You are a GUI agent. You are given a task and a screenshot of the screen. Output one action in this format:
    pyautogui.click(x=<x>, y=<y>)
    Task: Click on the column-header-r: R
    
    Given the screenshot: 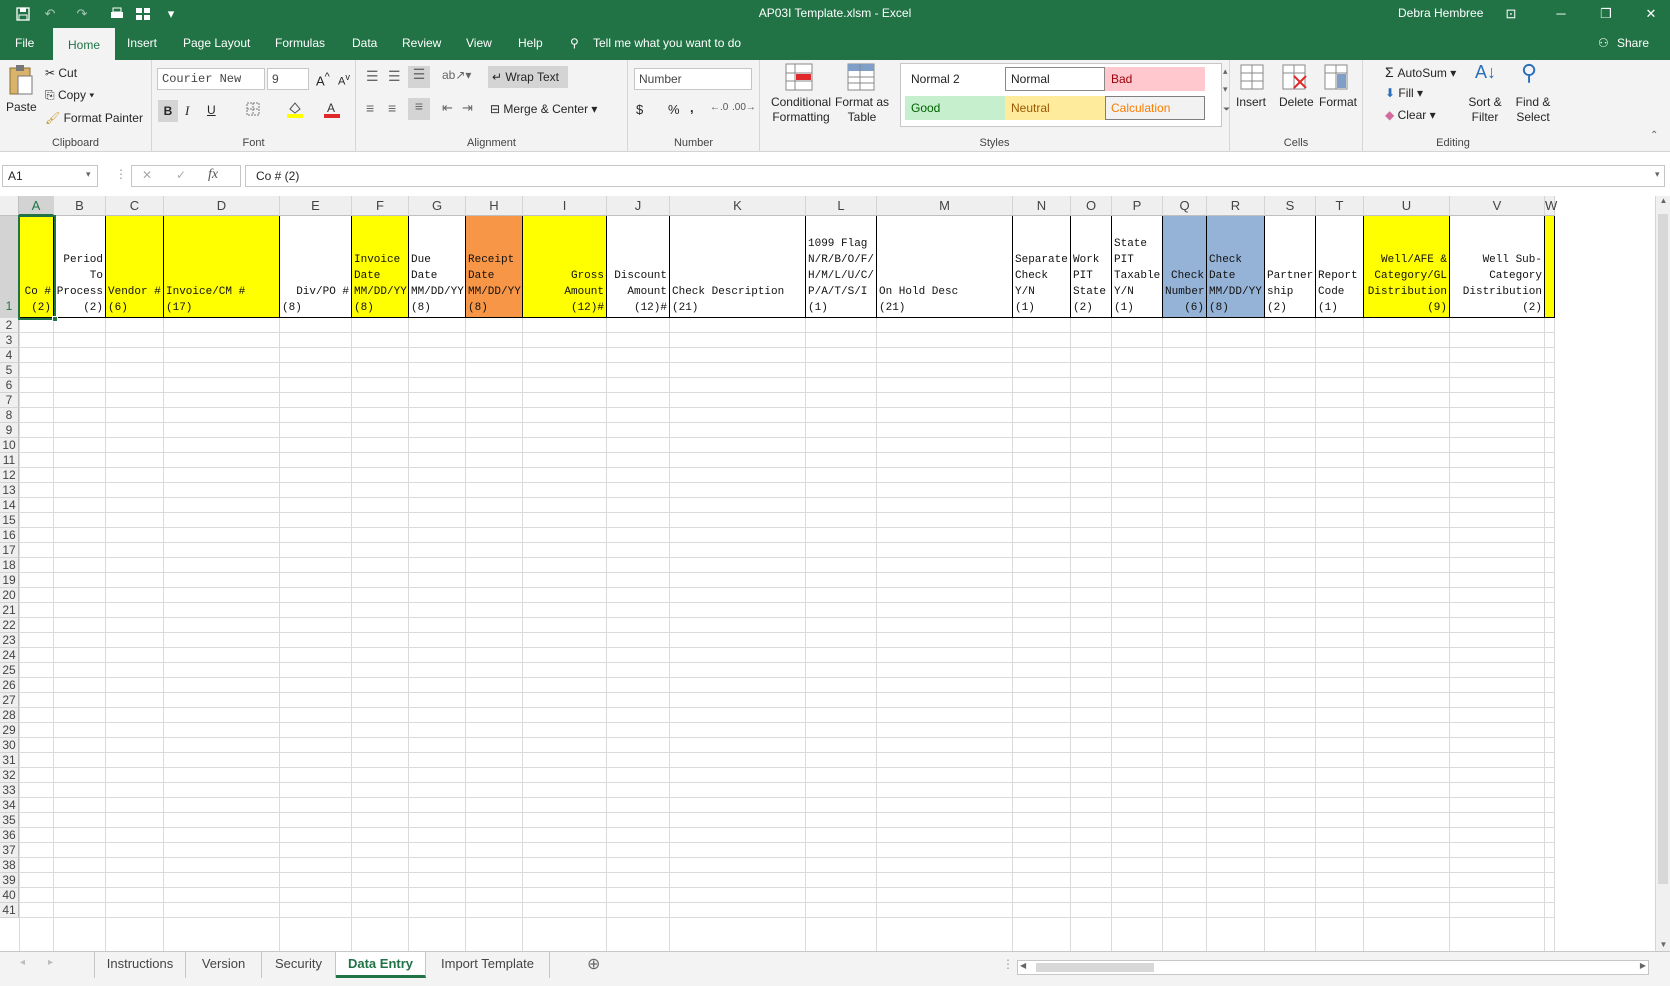 What is the action you would take?
    pyautogui.click(x=1236, y=206)
    